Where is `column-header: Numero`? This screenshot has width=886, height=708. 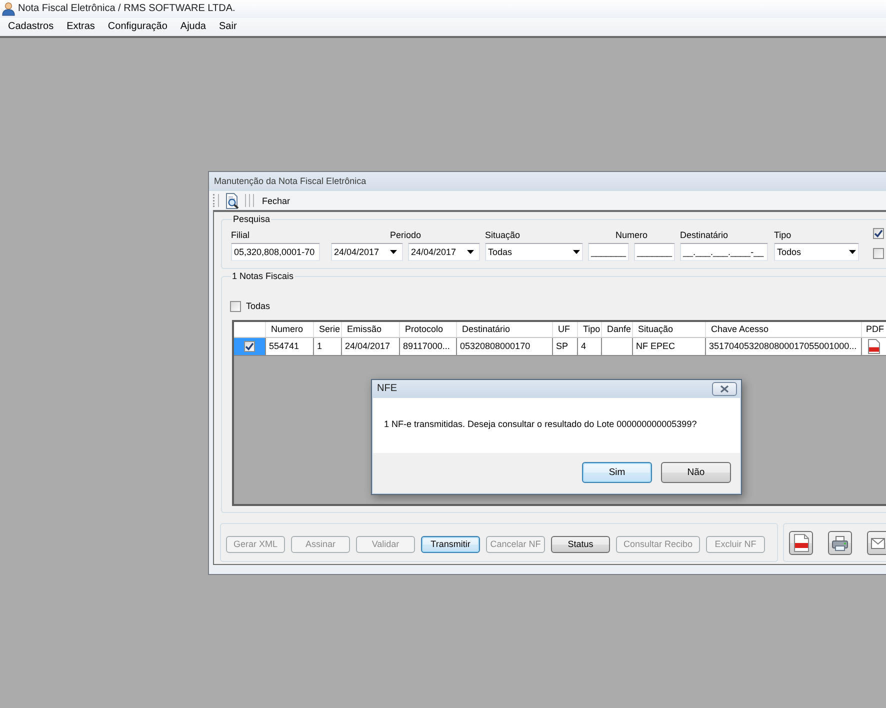
column-header: Numero is located at coordinates (290, 329).